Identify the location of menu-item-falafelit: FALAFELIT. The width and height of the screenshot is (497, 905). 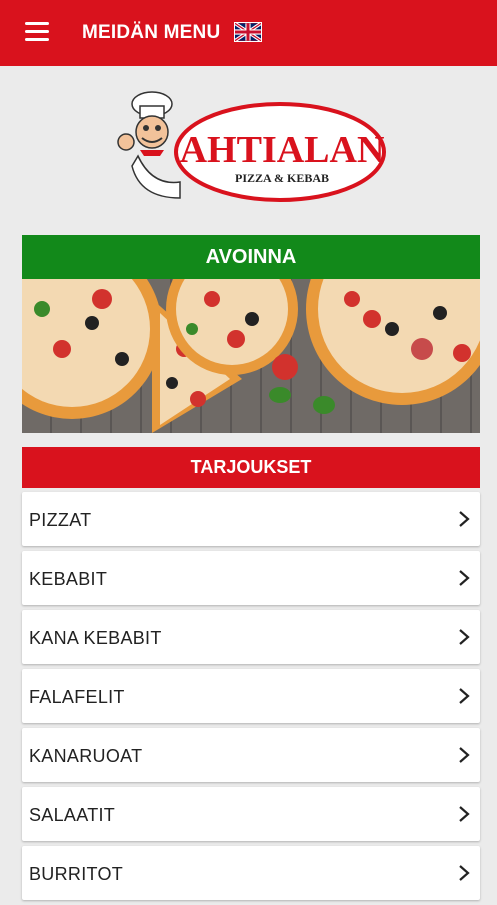
(251, 696).